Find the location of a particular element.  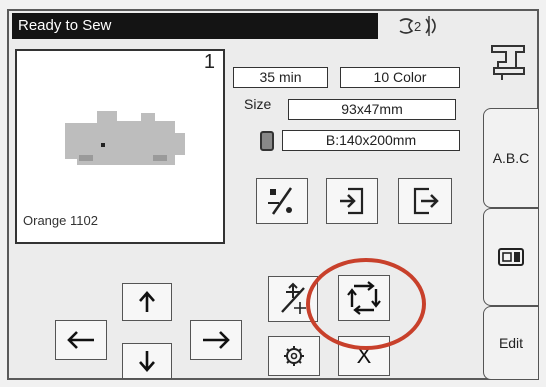

tab-edit-label: Edit is located at coordinates (511, 343).